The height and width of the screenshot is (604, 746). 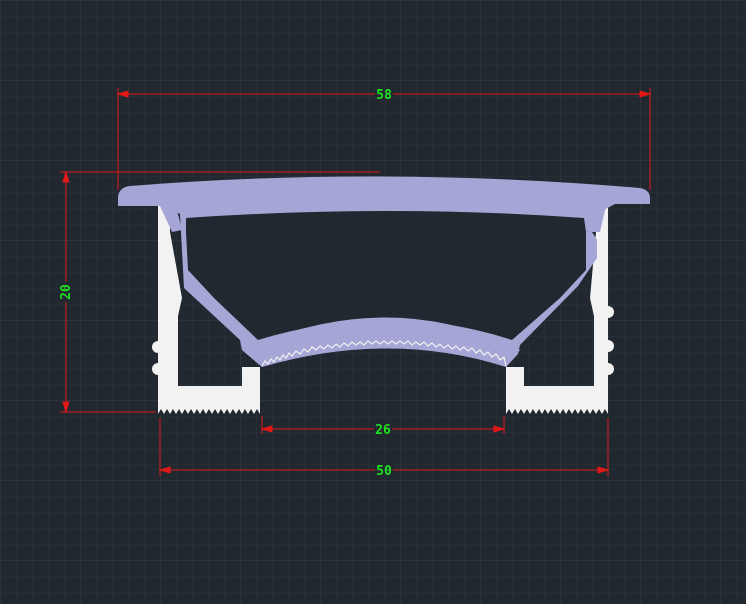 I want to click on dim-50-label: 50, so click(x=384, y=471).